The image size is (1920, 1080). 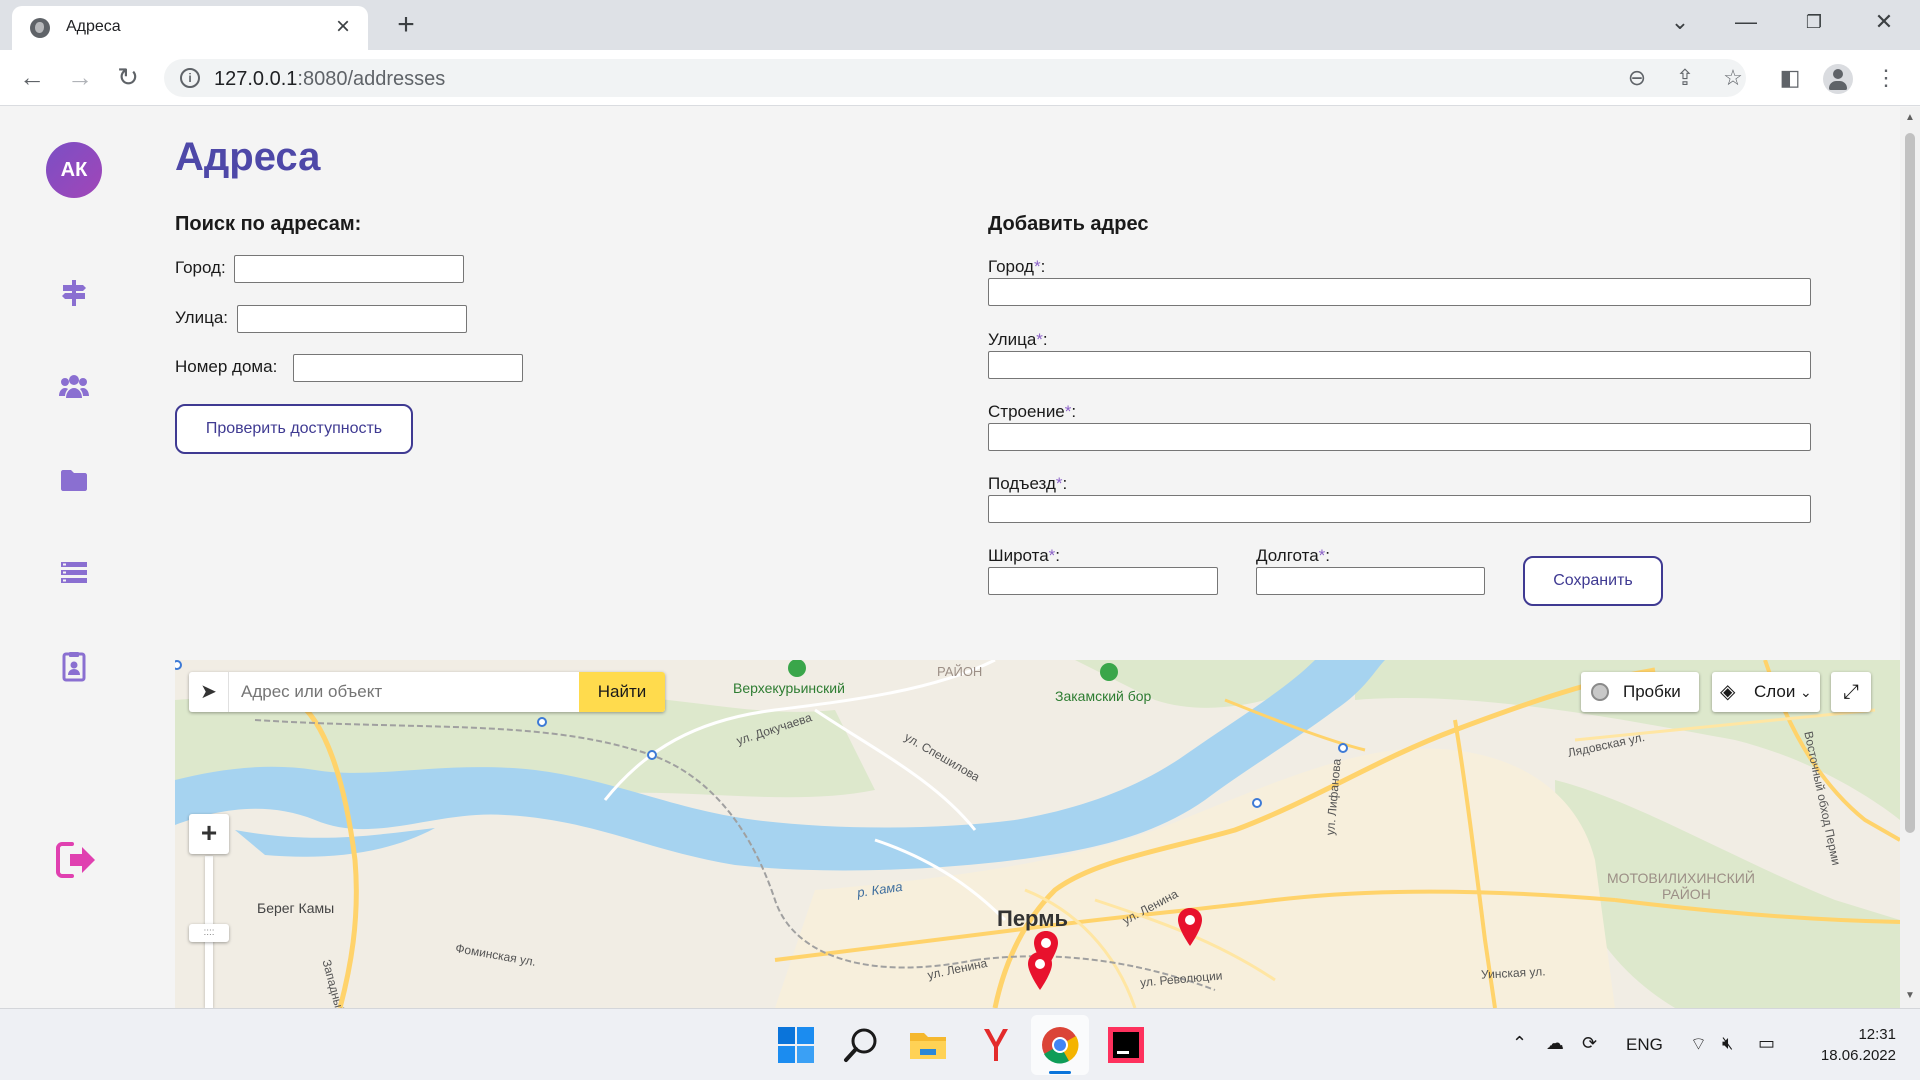 What do you see at coordinates (1555, 1043) in the screenshot?
I see `onedrive-cloud-icon: ☁` at bounding box center [1555, 1043].